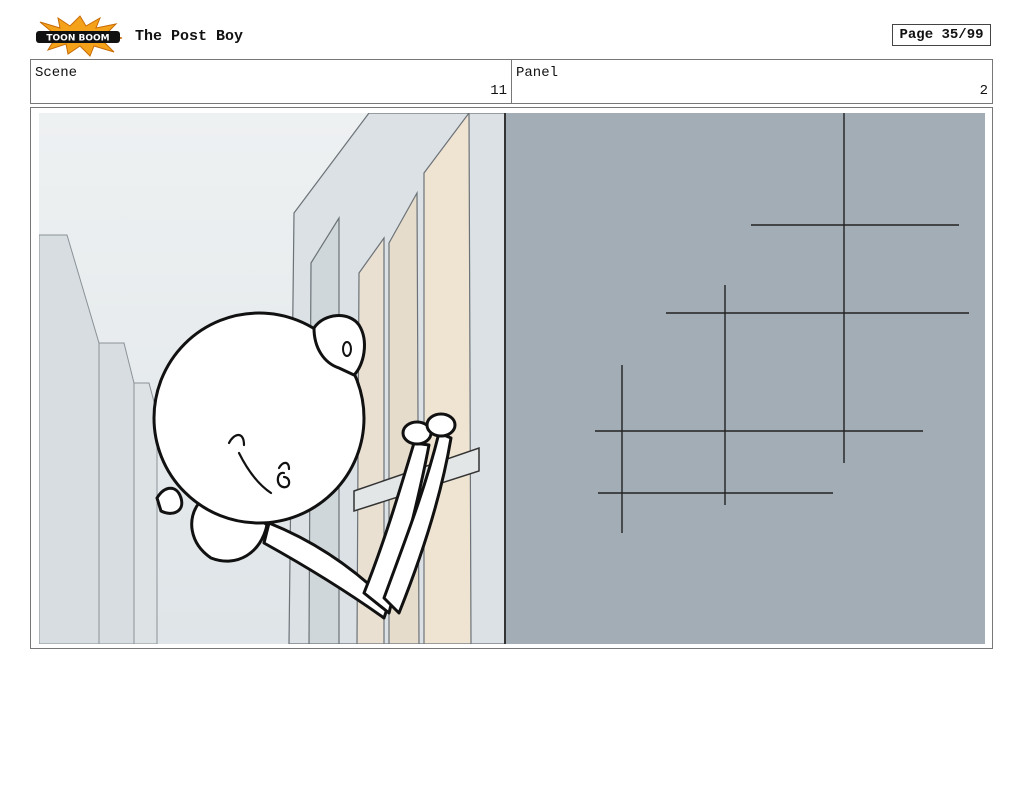  What do you see at coordinates (537, 73) in the screenshot?
I see `panel-label: Panel` at bounding box center [537, 73].